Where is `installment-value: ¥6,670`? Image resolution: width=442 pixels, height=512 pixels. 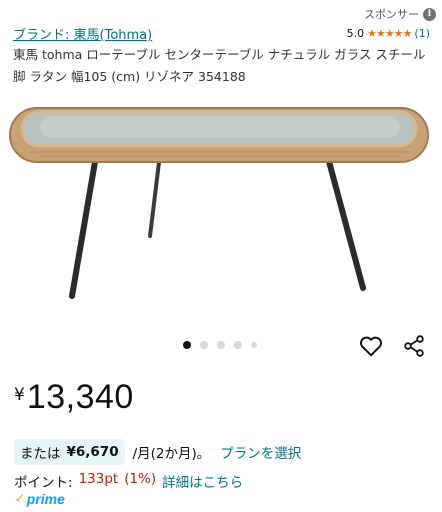
installment-value: ¥6,670 is located at coordinates (92, 452).